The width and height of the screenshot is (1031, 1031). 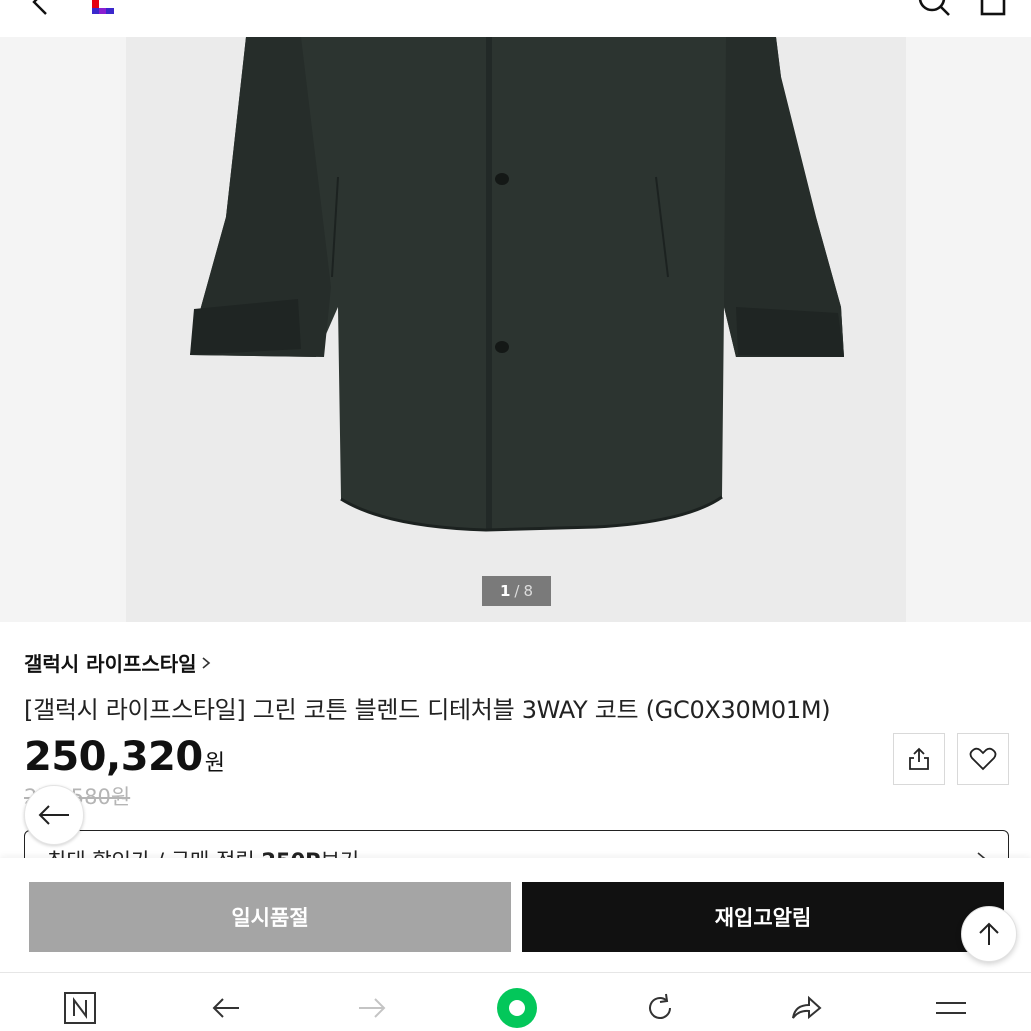 I want to click on brand-name: 갤럭시 라이프스타일, so click(x=110, y=664).